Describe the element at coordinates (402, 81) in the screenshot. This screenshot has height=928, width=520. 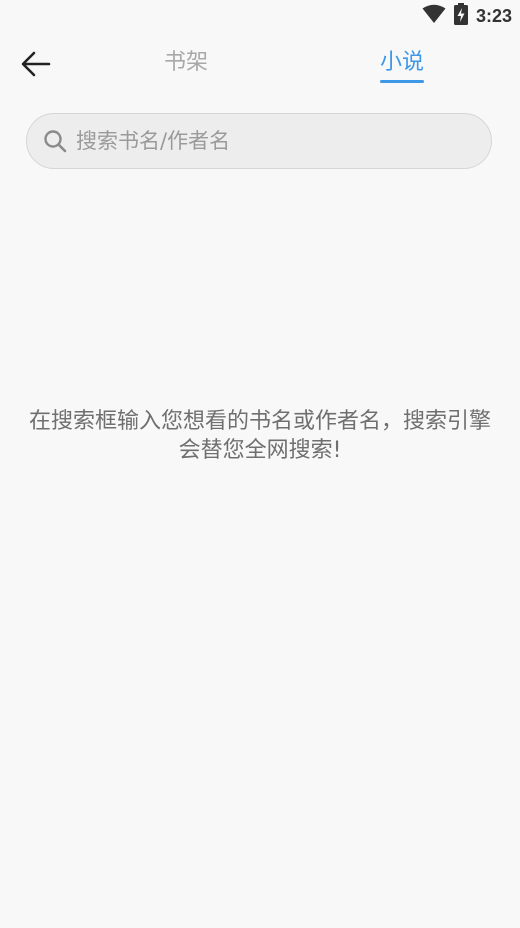
I see `tab-active-indicator` at that location.